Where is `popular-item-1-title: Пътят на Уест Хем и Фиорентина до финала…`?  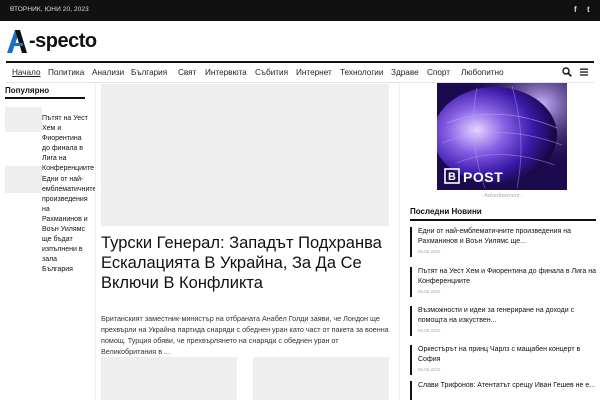
popular-item-1-title: Пътят на Уест Хем и Фиорентина до финала… is located at coordinates (49, 144).